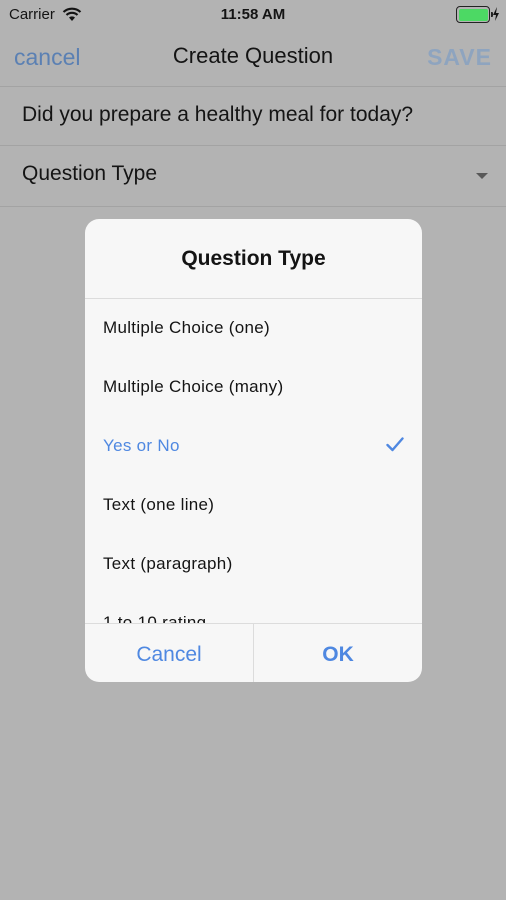  Describe the element at coordinates (338, 653) in the screenshot. I see `dialog-ok-button: OK` at that location.